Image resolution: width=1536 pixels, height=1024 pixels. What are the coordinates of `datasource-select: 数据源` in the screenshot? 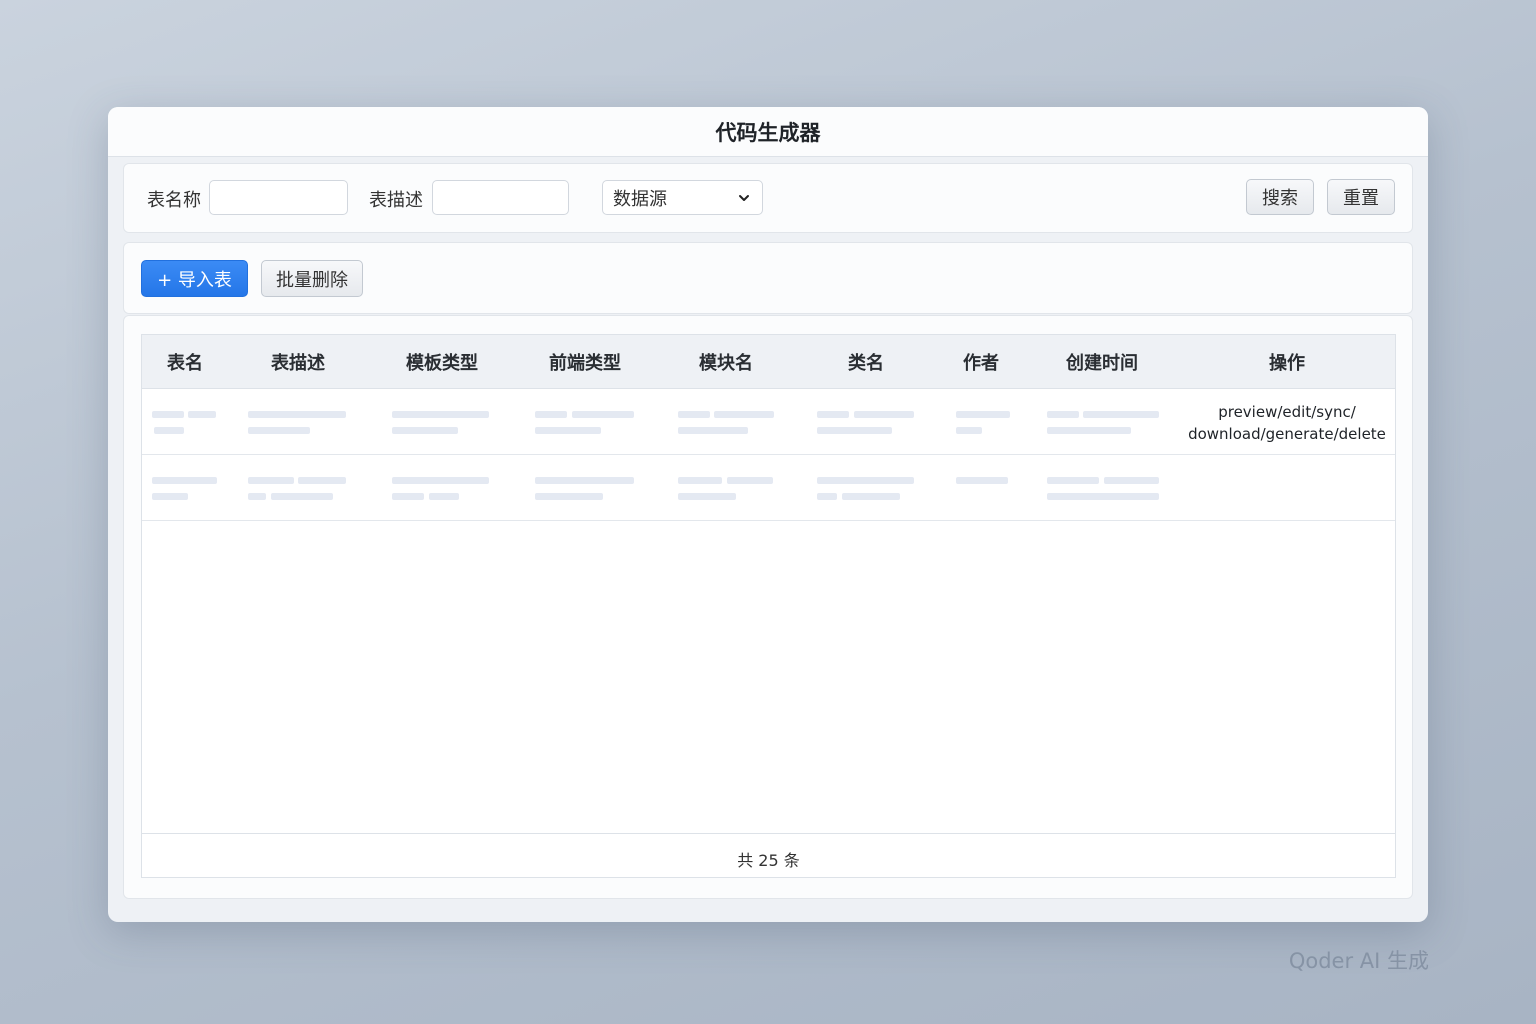 It's located at (682, 197).